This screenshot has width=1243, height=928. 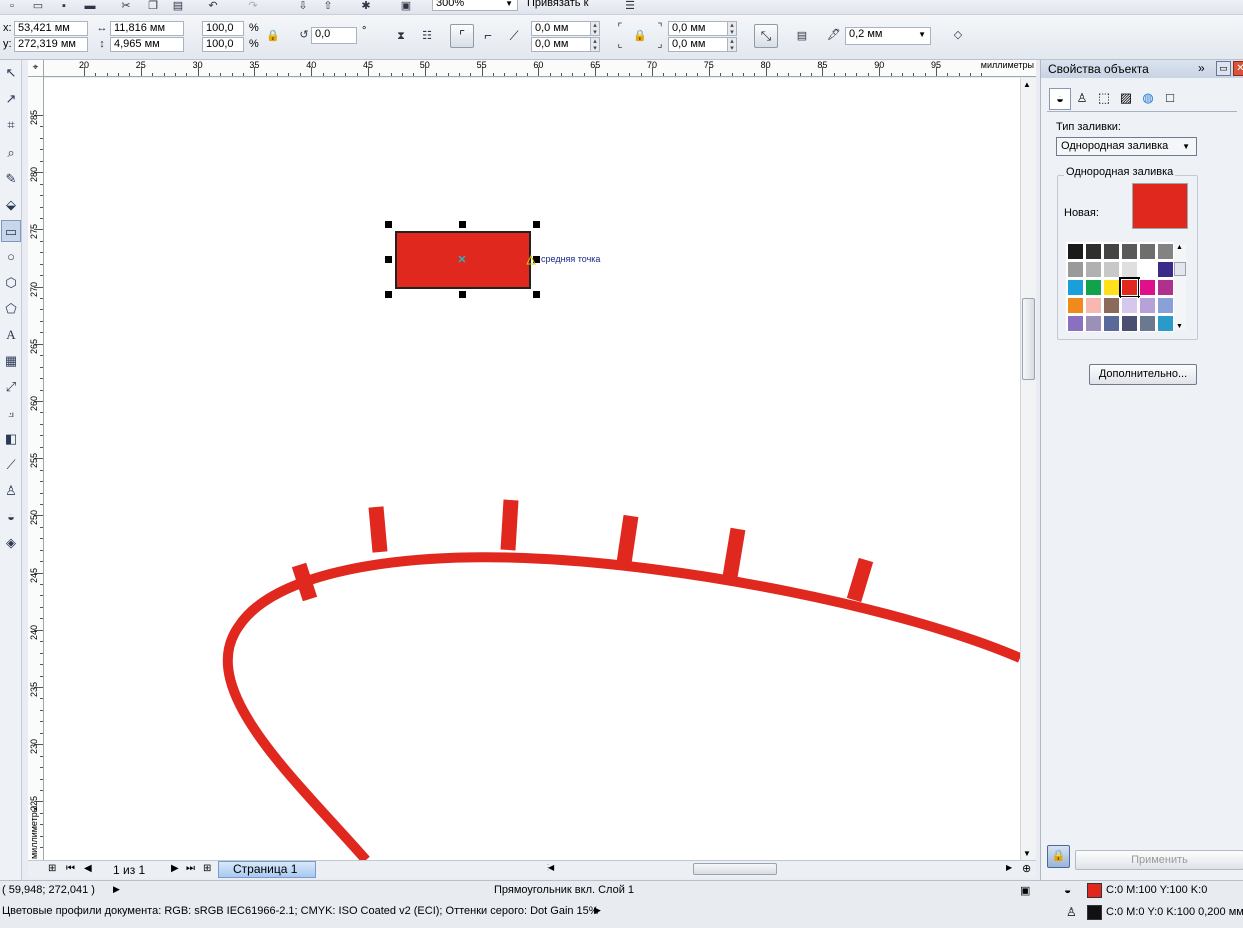 What do you see at coordinates (595, 44) in the screenshot?
I see `corner-bl-spinner: ▴ ▾` at bounding box center [595, 44].